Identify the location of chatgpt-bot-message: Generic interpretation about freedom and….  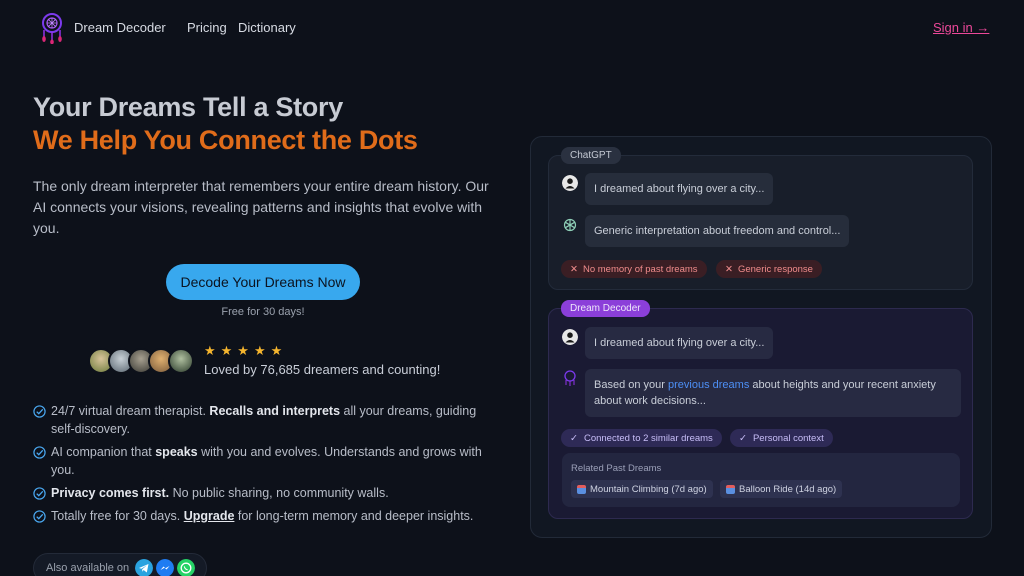
(717, 231).